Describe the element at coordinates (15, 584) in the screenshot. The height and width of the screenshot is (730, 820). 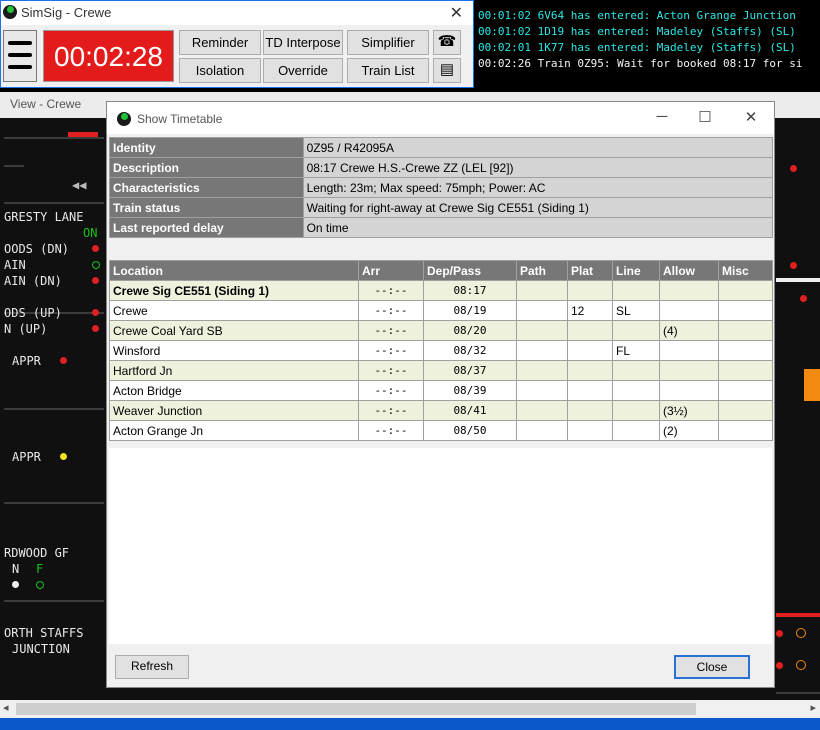
I see `gf-normal-indicator-icon` at that location.